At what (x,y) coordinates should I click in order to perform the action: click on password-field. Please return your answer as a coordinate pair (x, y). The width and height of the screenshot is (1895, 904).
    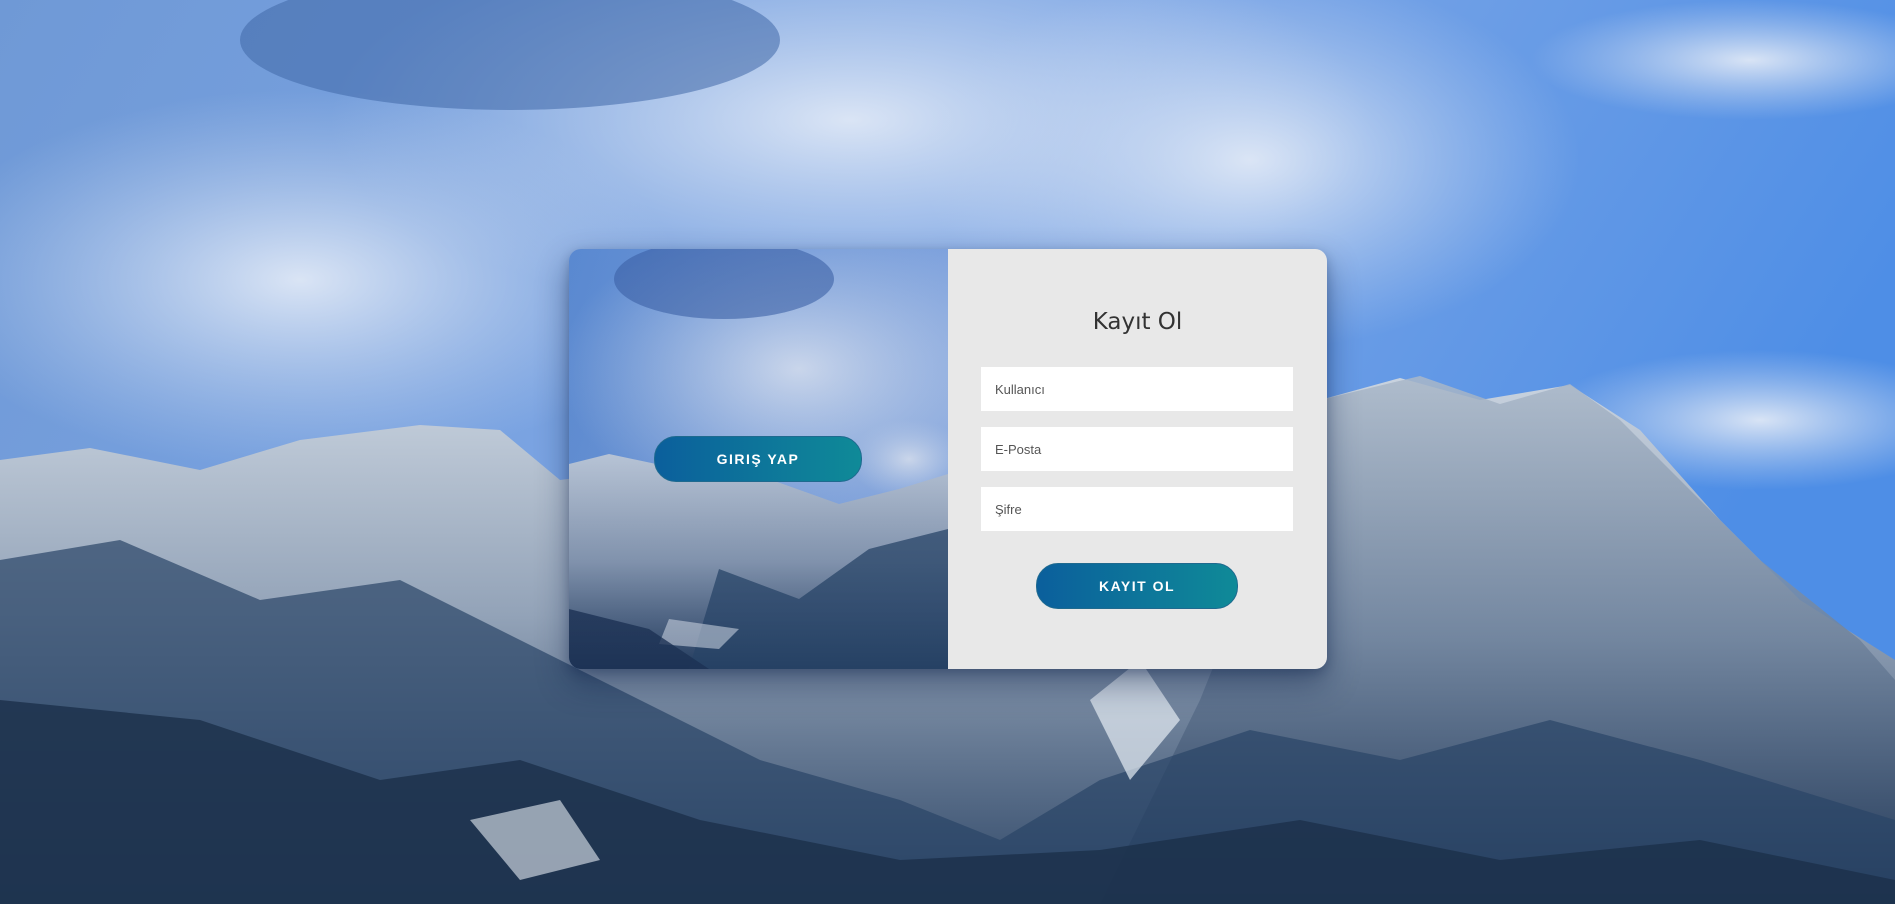
    Looking at the image, I should click on (1137, 509).